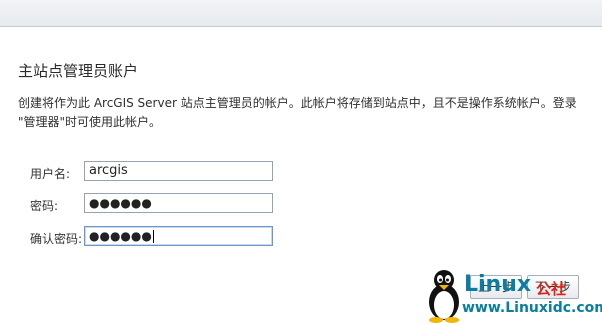  Describe the element at coordinates (44, 206) in the screenshot. I see `password-label: 密码:` at that location.